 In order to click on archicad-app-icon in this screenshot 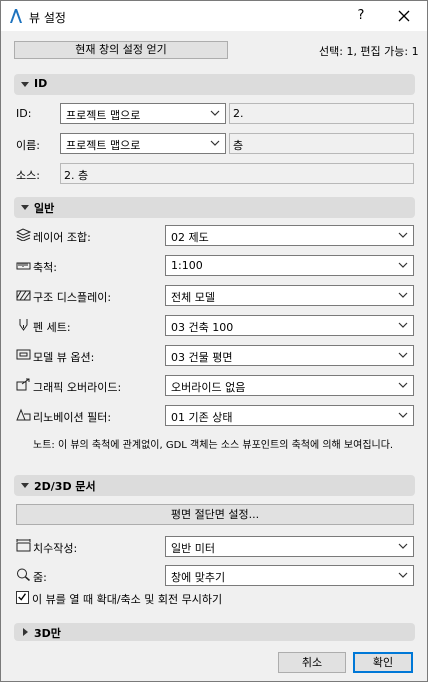, I will do `click(16, 16)`.